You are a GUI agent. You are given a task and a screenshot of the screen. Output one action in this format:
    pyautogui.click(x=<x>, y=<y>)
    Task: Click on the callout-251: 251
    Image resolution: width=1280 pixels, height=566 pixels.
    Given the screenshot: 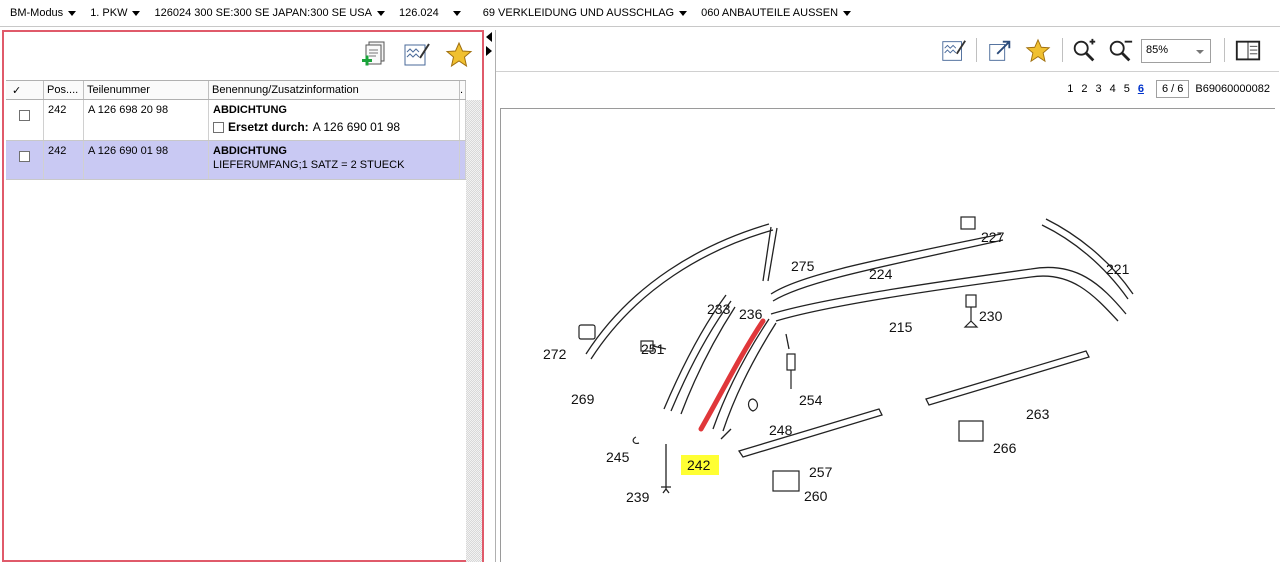 What is the action you would take?
    pyautogui.click(x=653, y=349)
    